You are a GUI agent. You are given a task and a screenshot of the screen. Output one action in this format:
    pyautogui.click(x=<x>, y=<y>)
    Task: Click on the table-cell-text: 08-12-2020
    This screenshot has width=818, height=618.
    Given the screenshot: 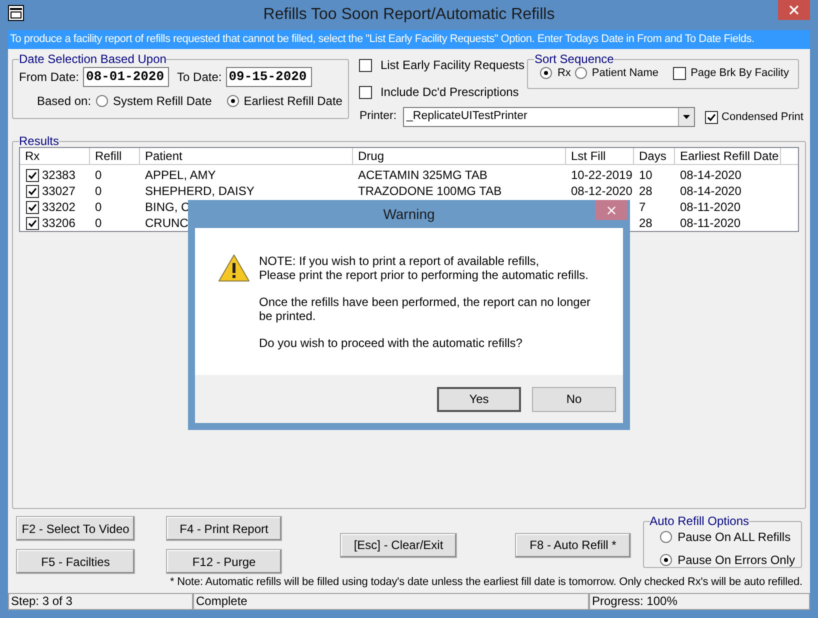 What is the action you would take?
    pyautogui.click(x=601, y=191)
    